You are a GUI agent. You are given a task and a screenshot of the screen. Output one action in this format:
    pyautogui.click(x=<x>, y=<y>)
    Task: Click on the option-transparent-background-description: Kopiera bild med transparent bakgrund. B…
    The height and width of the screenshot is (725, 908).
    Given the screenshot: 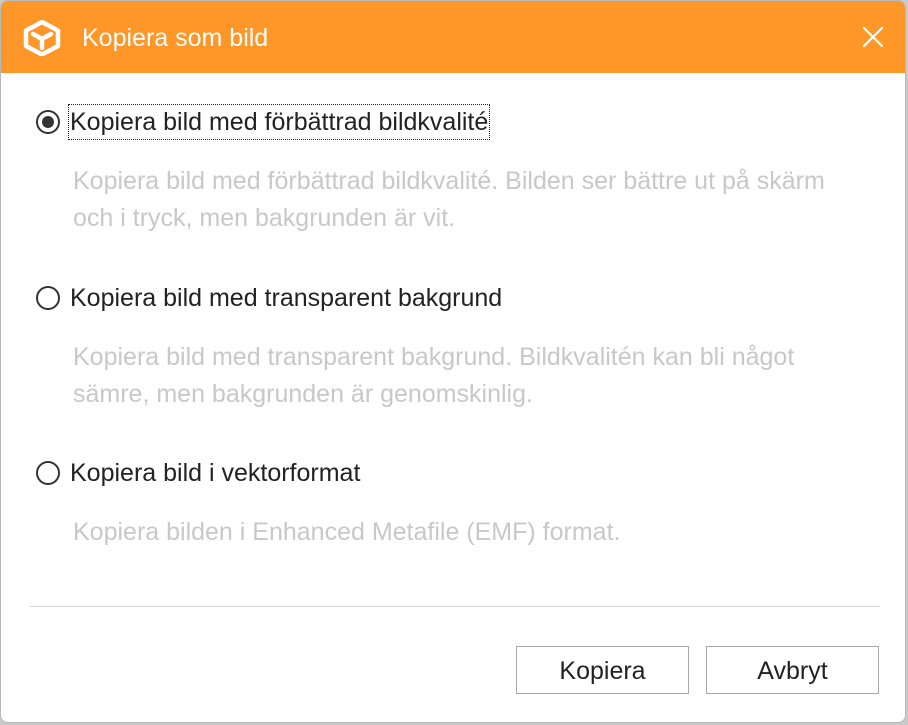 What is the action you would take?
    pyautogui.click(x=434, y=375)
    